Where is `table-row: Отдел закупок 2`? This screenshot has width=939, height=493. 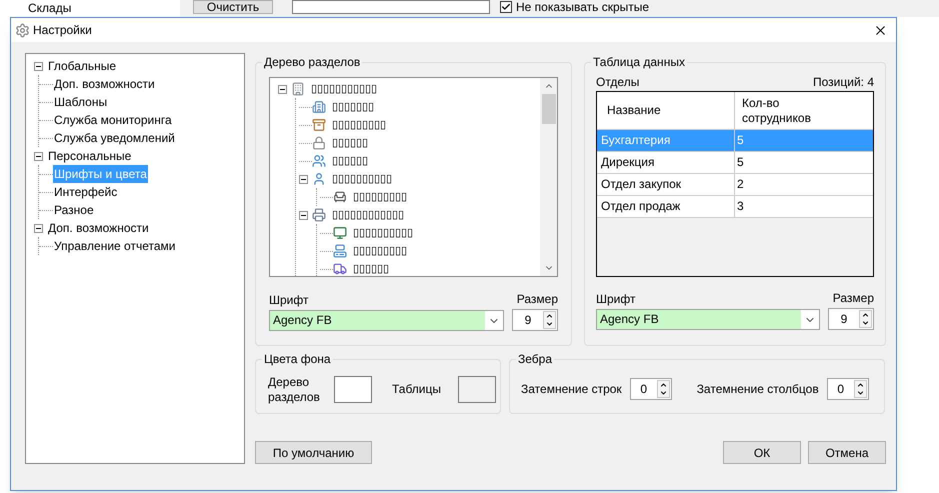 table-row: Отдел закупок 2 is located at coordinates (735, 185).